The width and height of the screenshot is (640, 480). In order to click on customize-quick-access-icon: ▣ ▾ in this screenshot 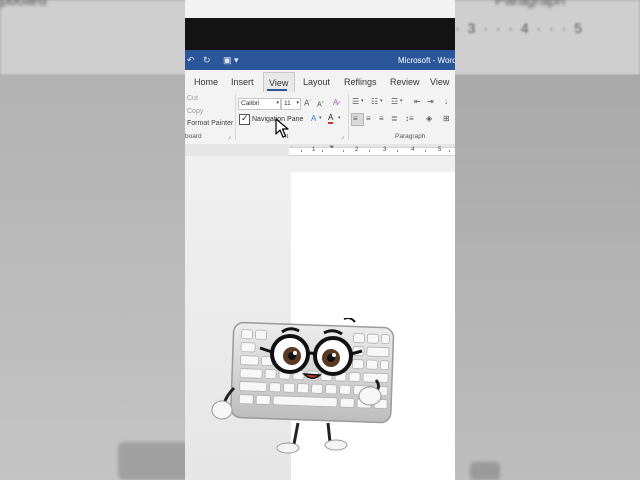, I will do `click(231, 60)`.